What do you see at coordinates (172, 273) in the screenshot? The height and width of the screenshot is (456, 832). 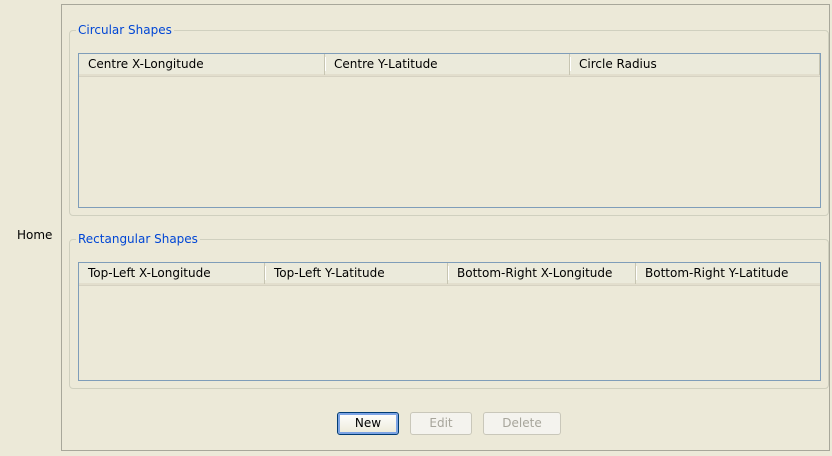 I see `column-header-top-left-x: Top-Left X-Longitude` at bounding box center [172, 273].